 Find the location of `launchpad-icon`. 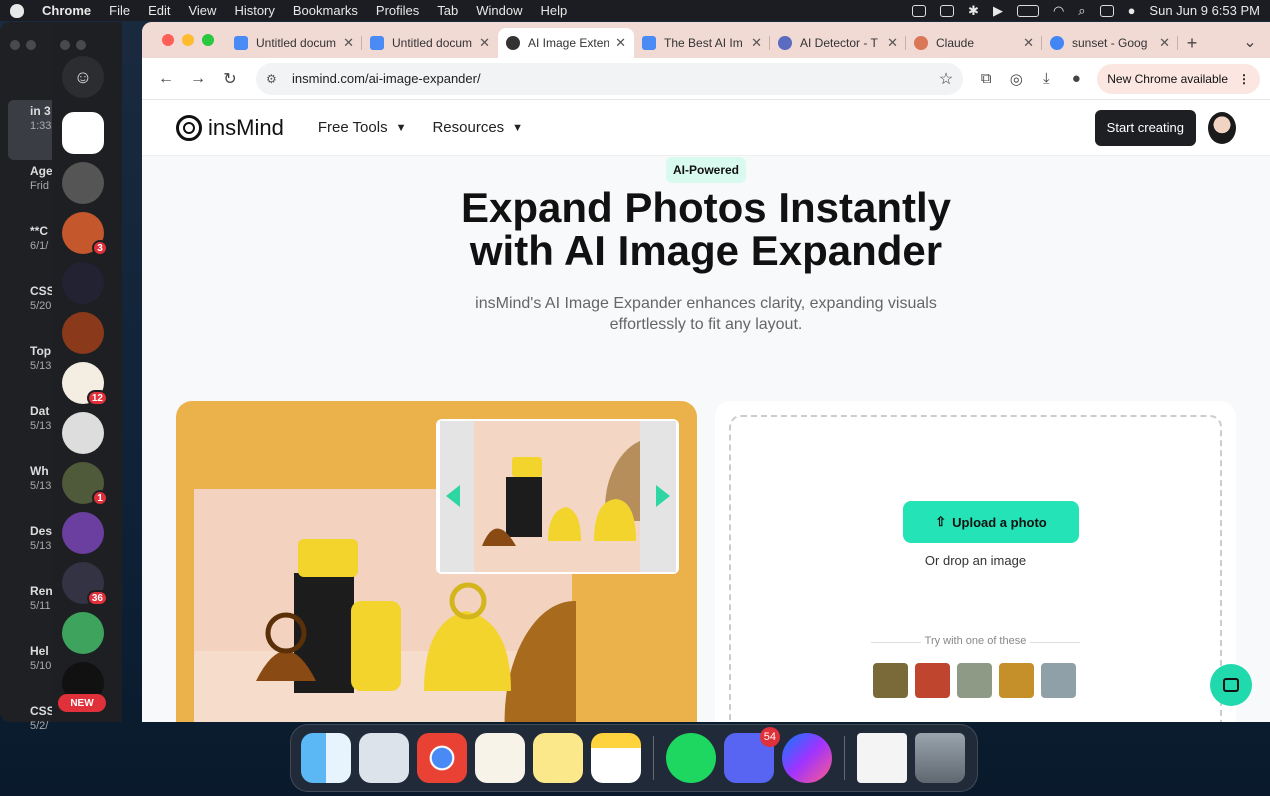

launchpad-icon is located at coordinates (384, 758).